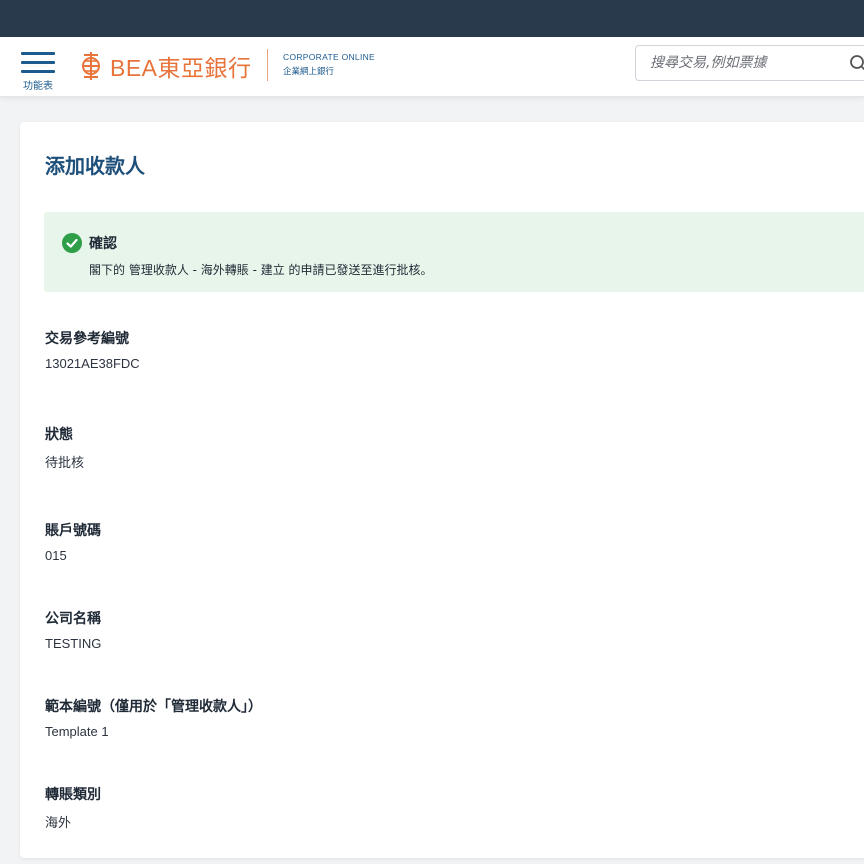  What do you see at coordinates (261, 270) in the screenshot?
I see `alert-message: 閣下的 管理收款人 - 海外轉賬 - 建立 的申請已發送至進行批核。` at bounding box center [261, 270].